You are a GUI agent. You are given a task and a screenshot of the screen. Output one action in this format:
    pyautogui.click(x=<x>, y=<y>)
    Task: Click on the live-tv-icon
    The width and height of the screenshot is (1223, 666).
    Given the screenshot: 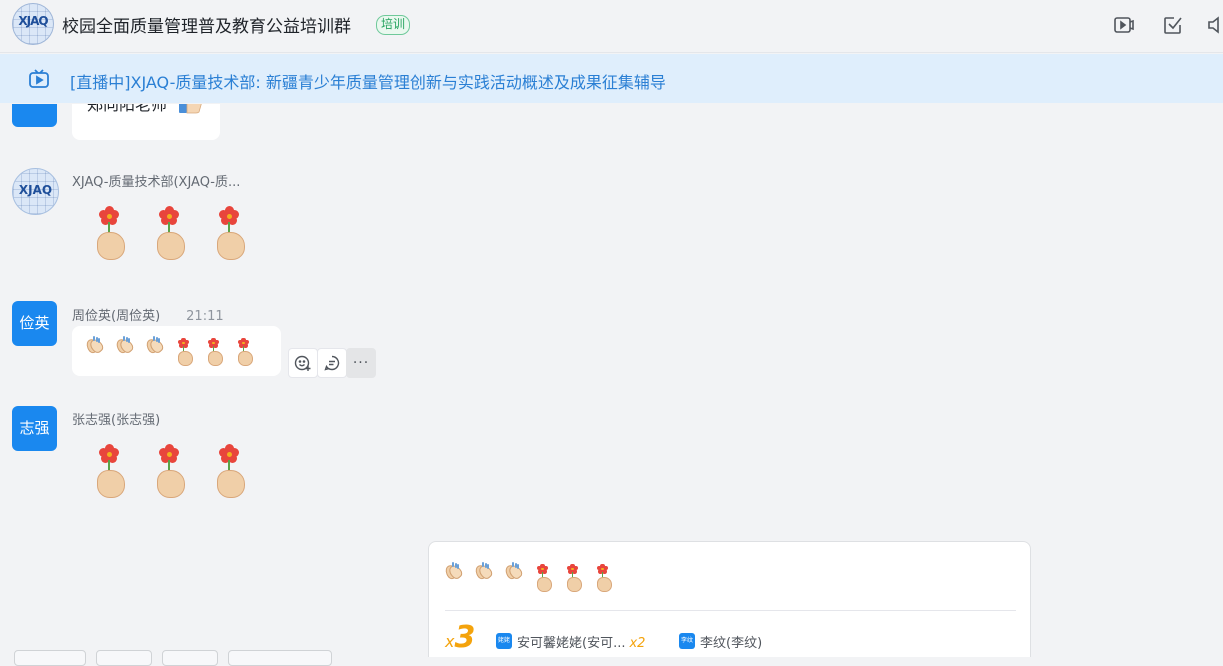 What is the action you would take?
    pyautogui.click(x=39, y=79)
    